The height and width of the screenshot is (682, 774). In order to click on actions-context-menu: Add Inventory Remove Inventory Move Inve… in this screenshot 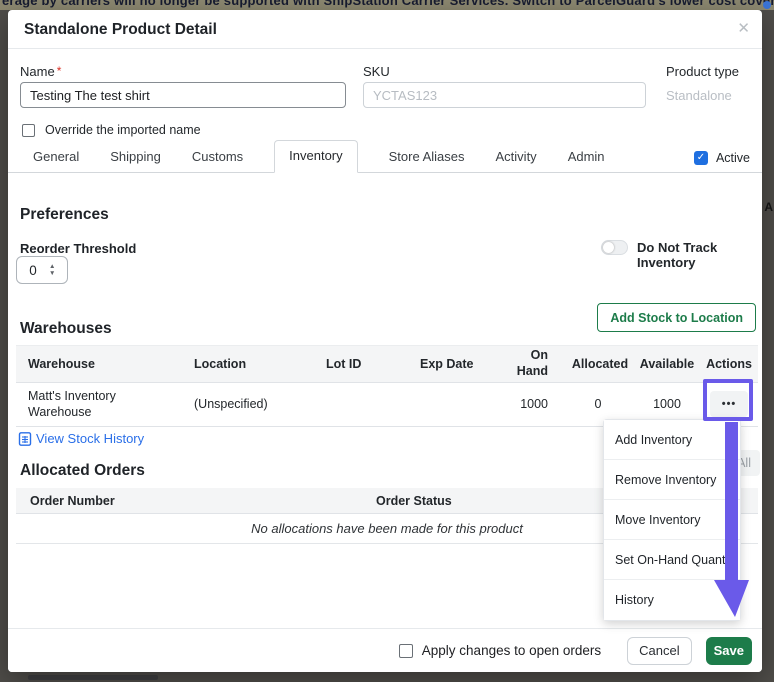, I will do `click(672, 520)`.